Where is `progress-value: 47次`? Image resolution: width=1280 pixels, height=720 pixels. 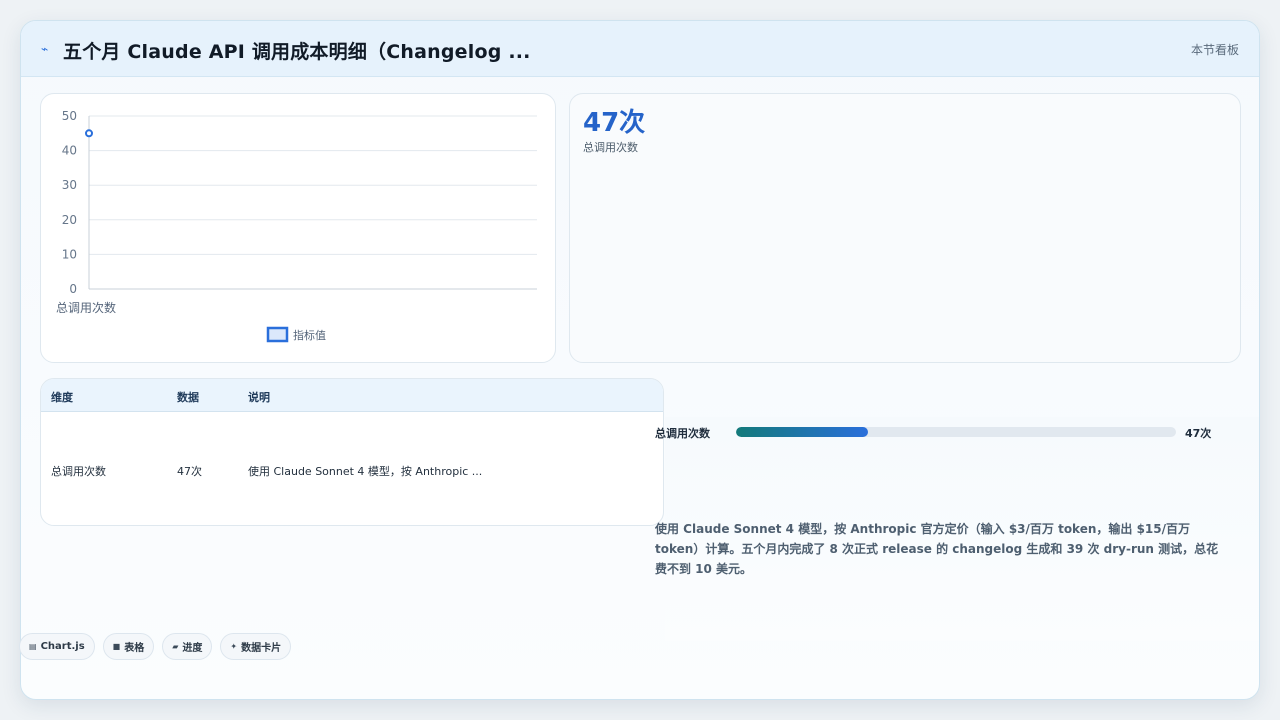
progress-value: 47次 is located at coordinates (1198, 433).